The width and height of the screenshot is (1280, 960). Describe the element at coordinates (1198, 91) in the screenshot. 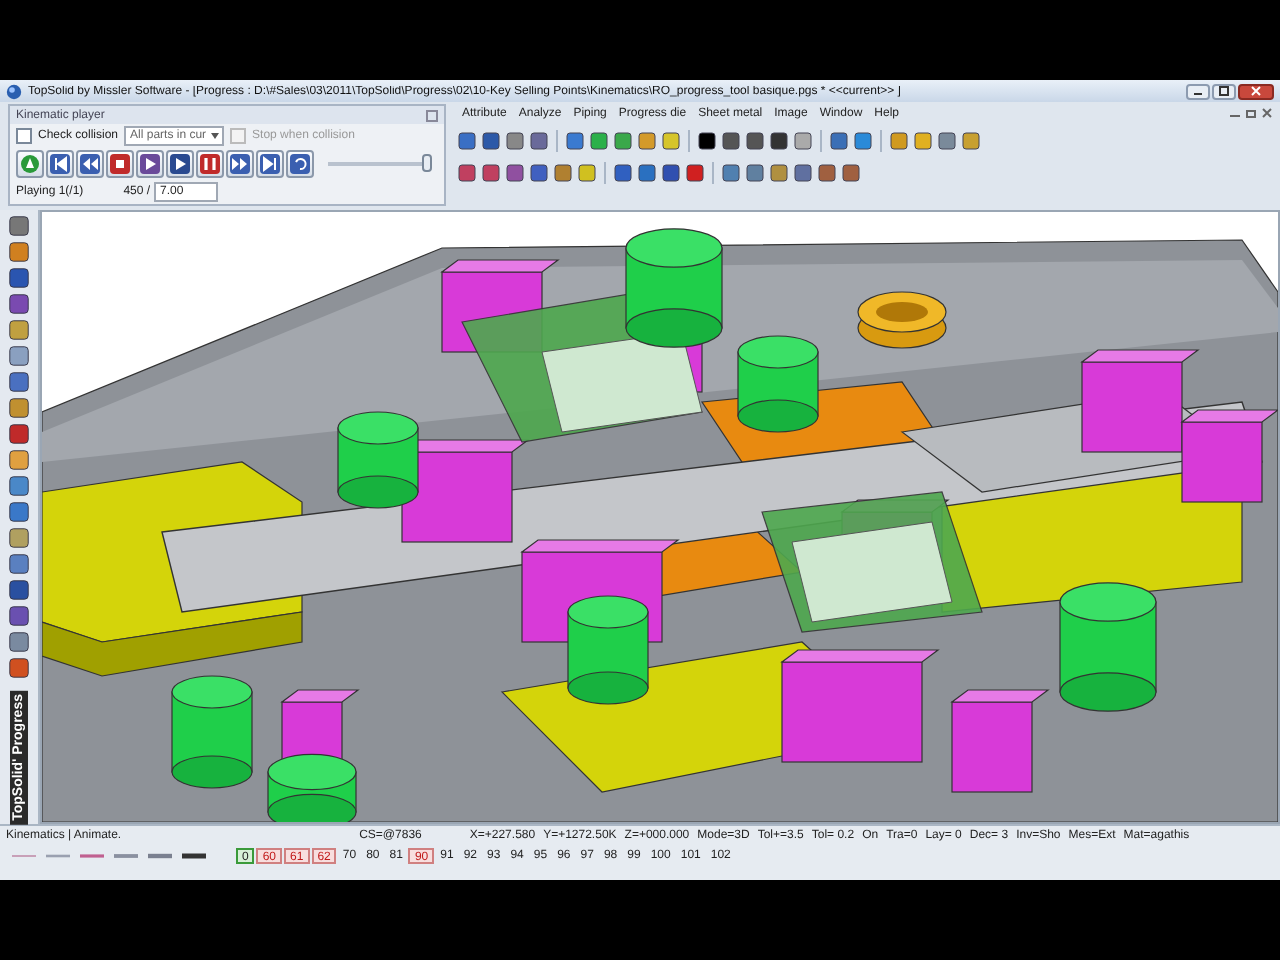

I see `minimize-button` at that location.